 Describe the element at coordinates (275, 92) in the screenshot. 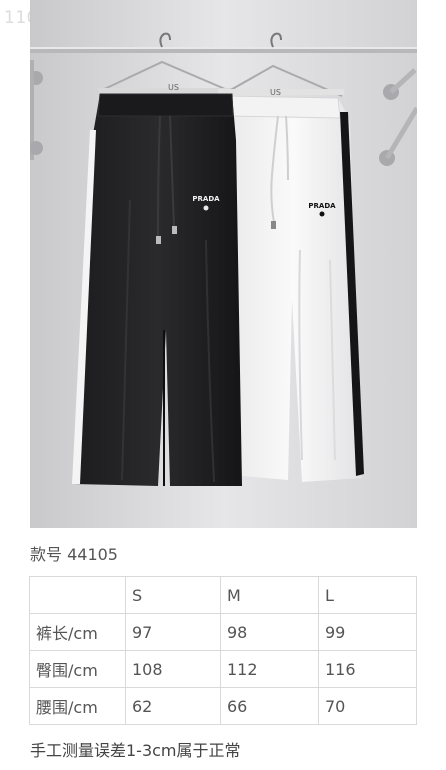

I see `hanger-tag-white: US` at that location.